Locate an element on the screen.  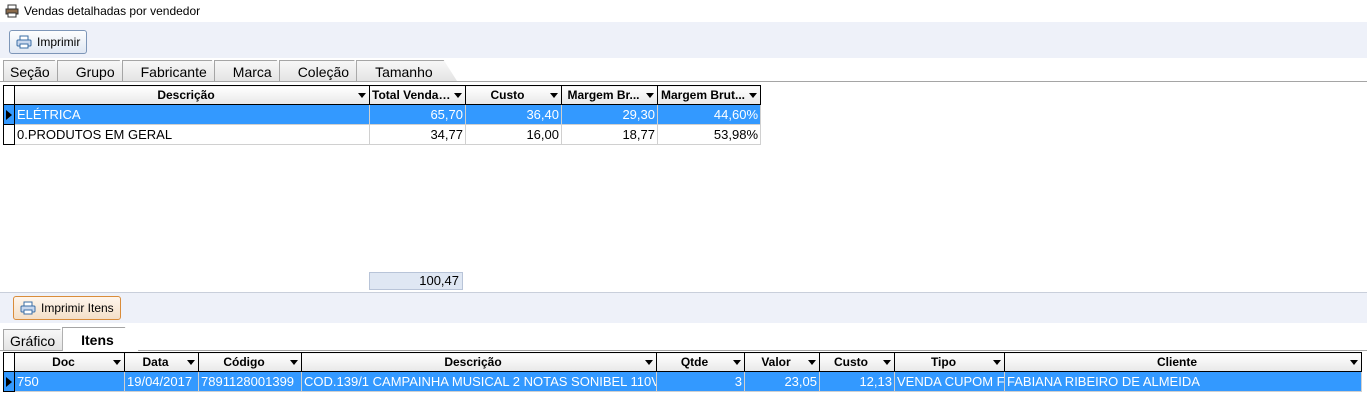
col-header-cliente-label: Cliente is located at coordinates (1176, 362).